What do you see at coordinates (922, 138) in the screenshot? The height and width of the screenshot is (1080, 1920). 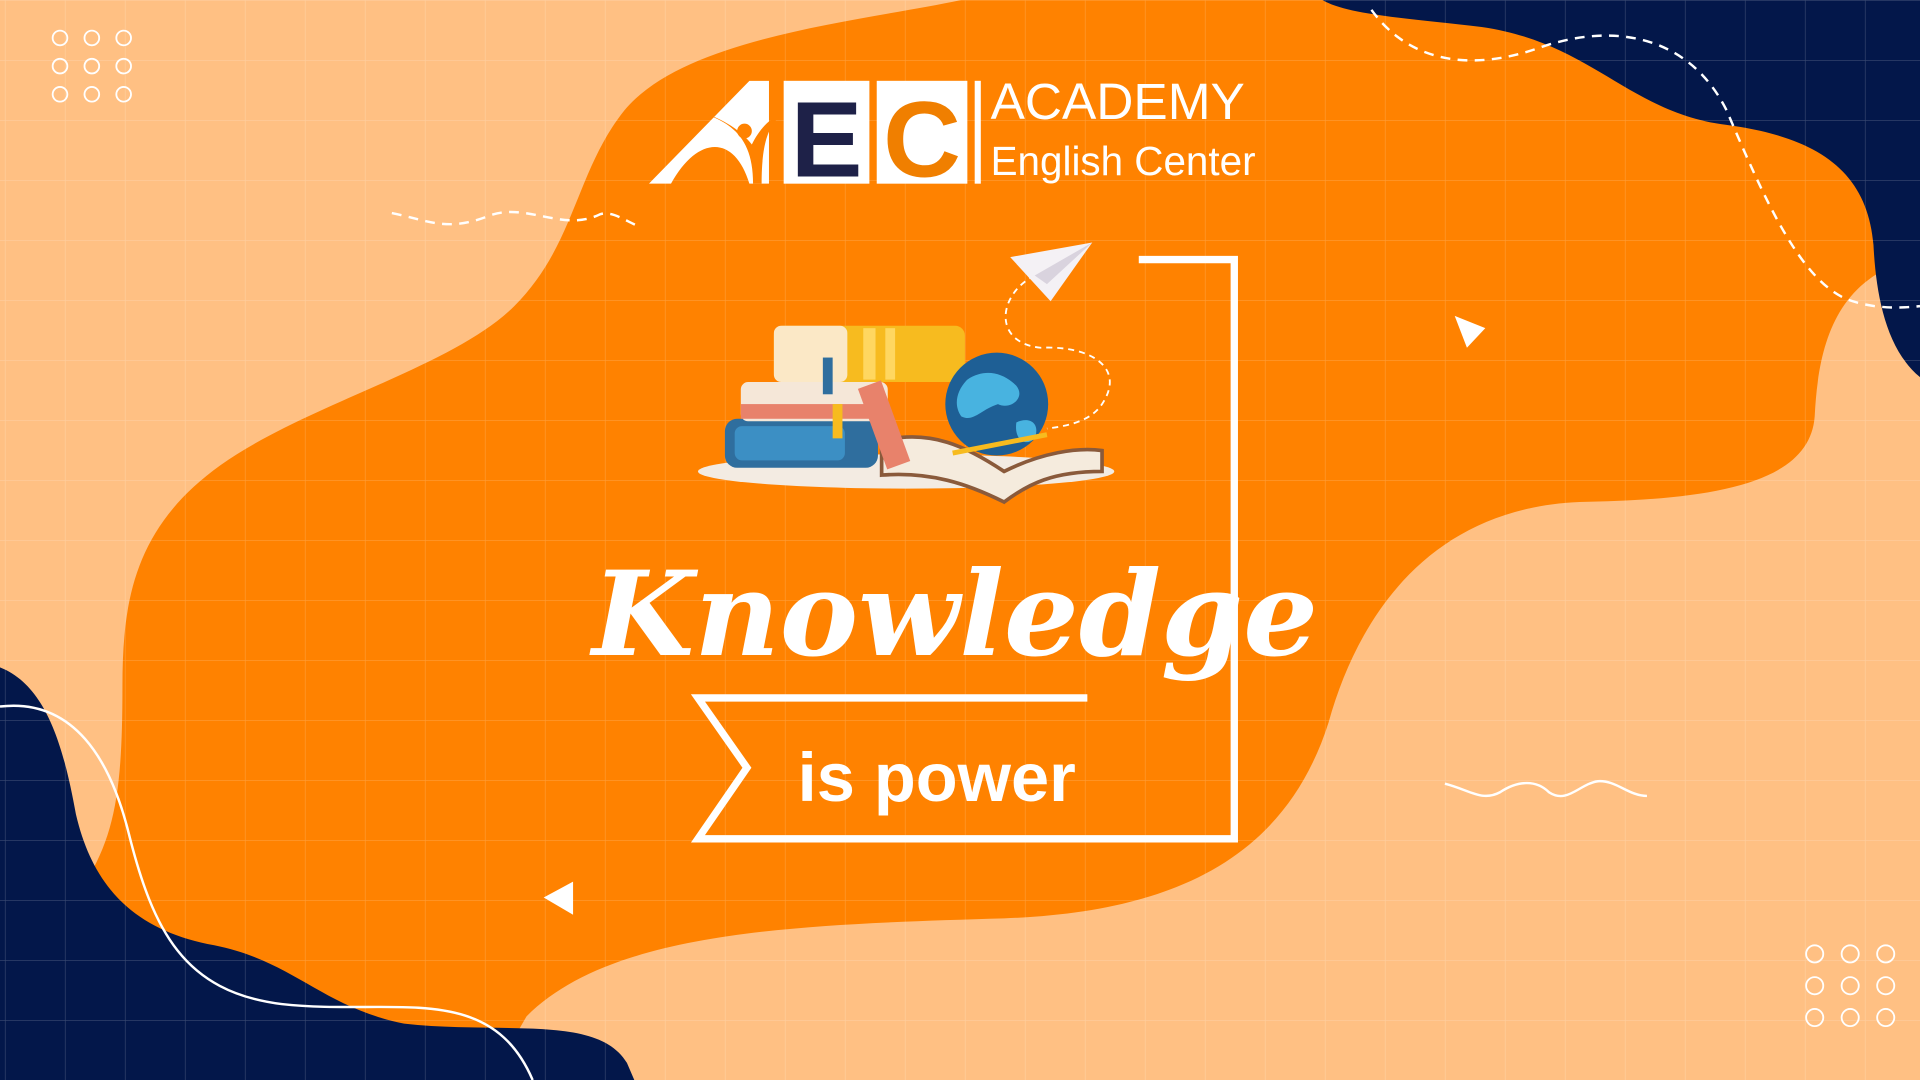 I see `logo-letter-c: C` at bounding box center [922, 138].